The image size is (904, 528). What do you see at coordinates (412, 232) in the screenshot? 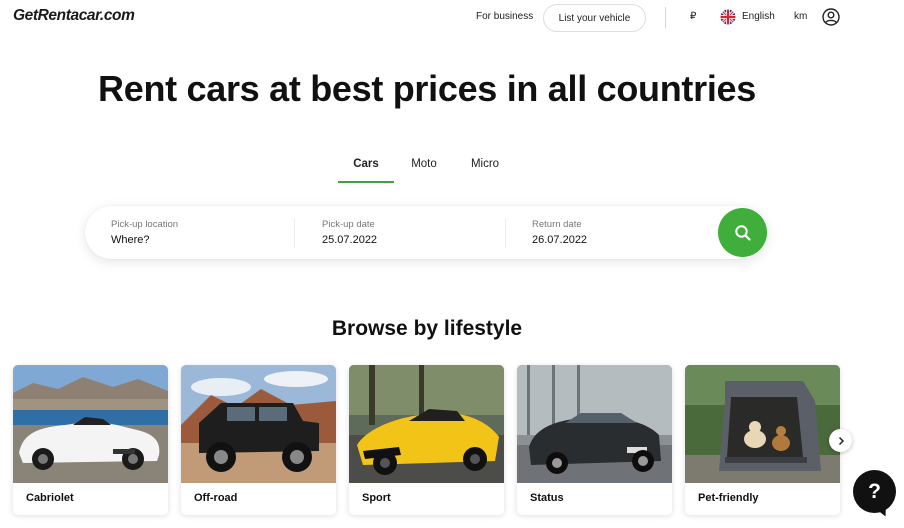
I see `pickup-date-field: Pick-up date 25.07.2022` at bounding box center [412, 232].